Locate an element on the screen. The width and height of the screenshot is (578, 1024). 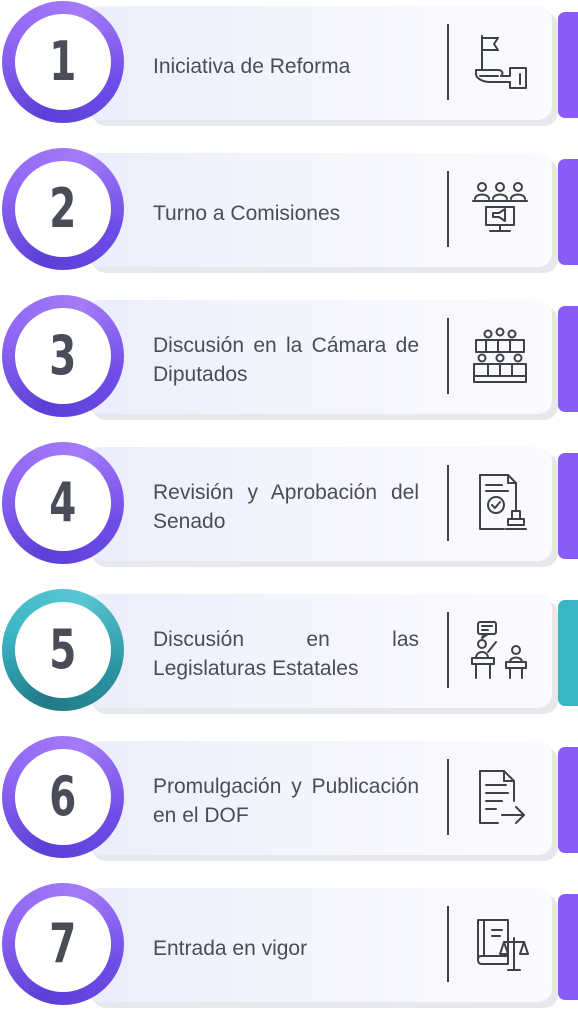
step-number-ring: 1 is located at coordinates (63, 62).